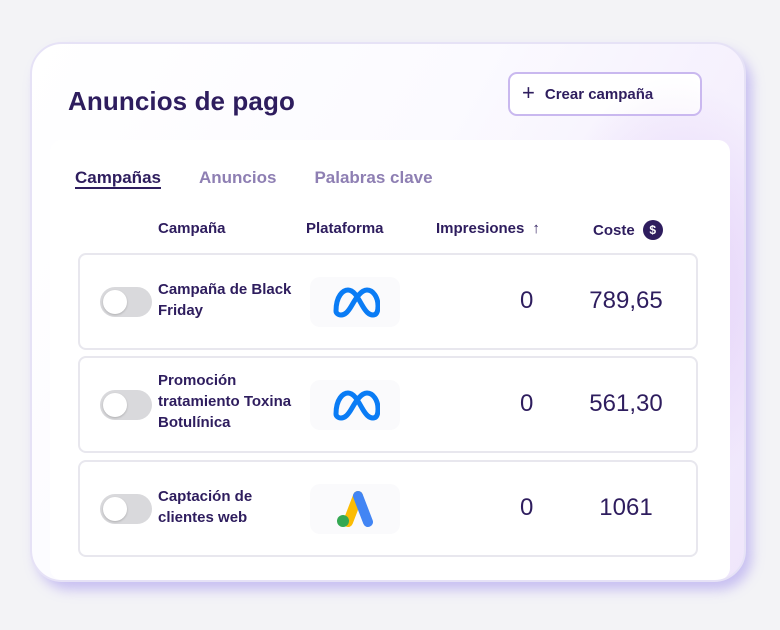  What do you see at coordinates (225, 401) in the screenshot?
I see `campaign-name: Promoción tratamiento Toxina Botulínica` at bounding box center [225, 401].